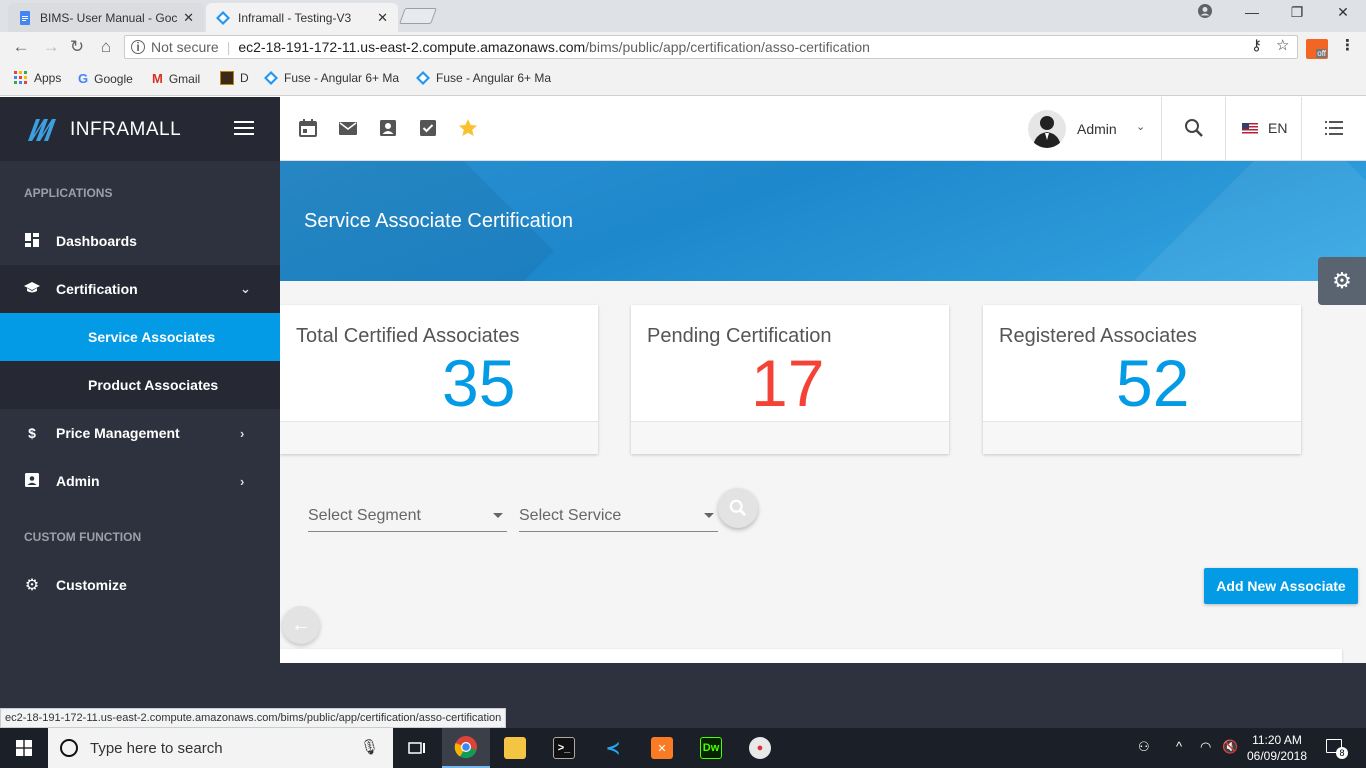 This screenshot has height=768, width=1366. Describe the element at coordinates (105, 78) in the screenshot. I see `bookmark-google: G Google` at that location.